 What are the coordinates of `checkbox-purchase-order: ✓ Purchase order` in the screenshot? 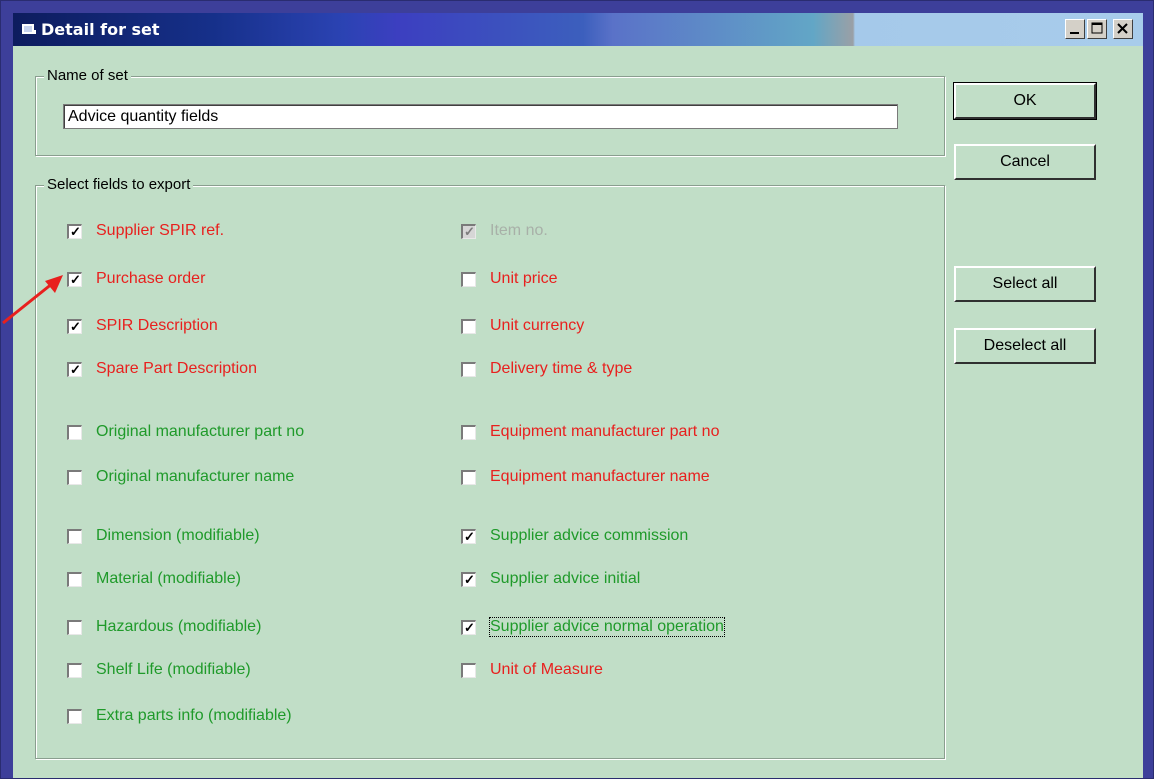 It's located at (136, 279).